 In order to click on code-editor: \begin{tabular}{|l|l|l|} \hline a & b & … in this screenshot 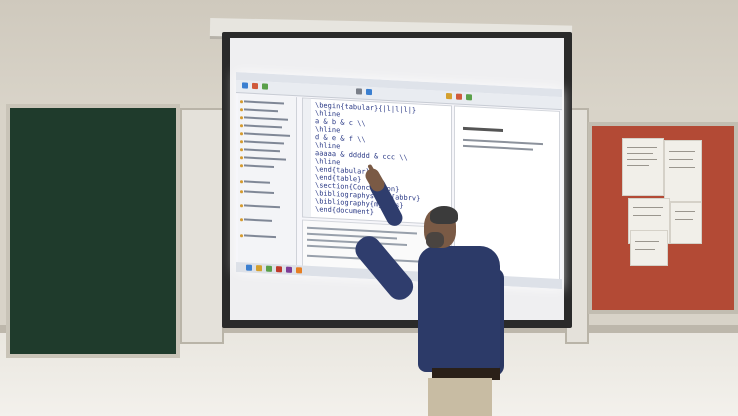, I will do `click(377, 161)`.